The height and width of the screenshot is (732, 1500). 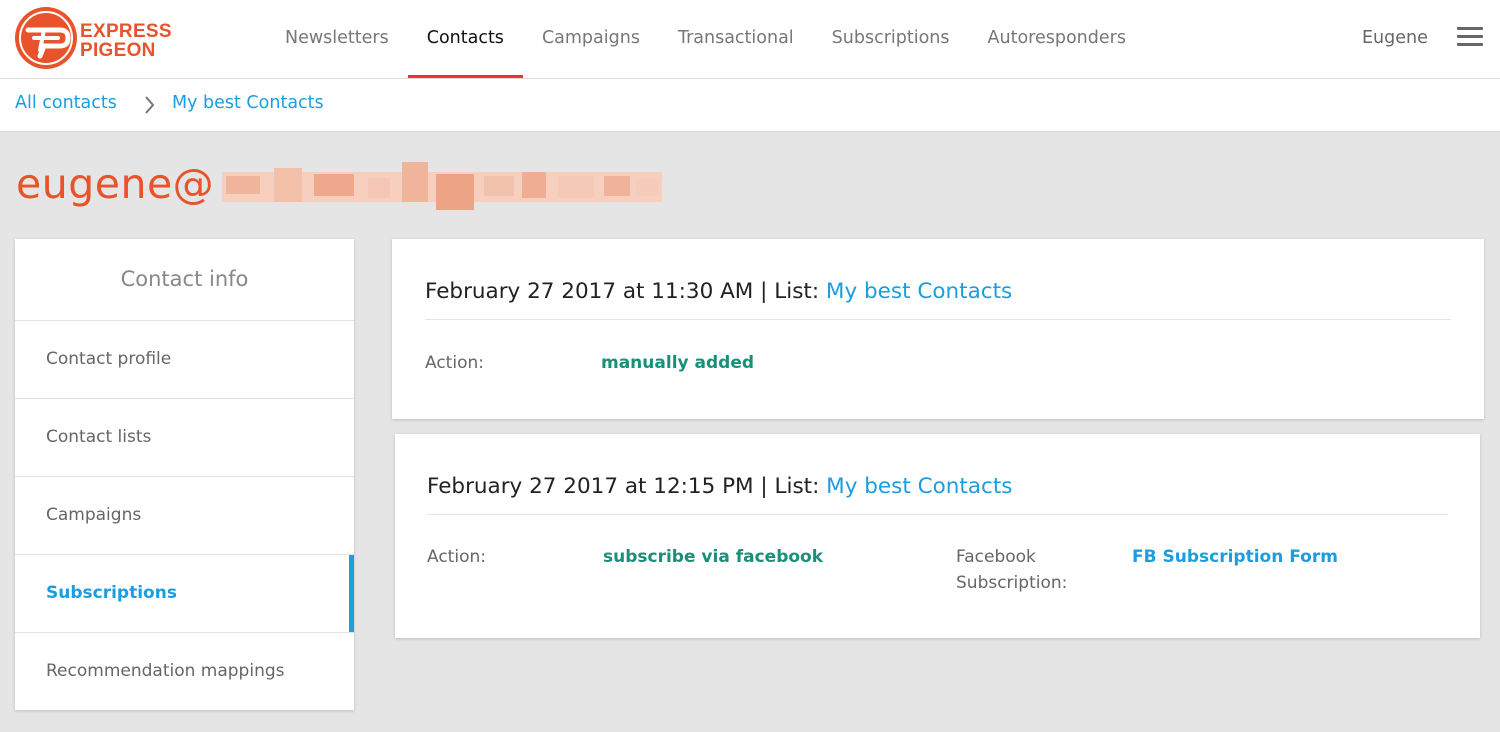 What do you see at coordinates (184, 594) in the screenshot?
I see `sidebar-item-subscriptions: Subscriptions` at bounding box center [184, 594].